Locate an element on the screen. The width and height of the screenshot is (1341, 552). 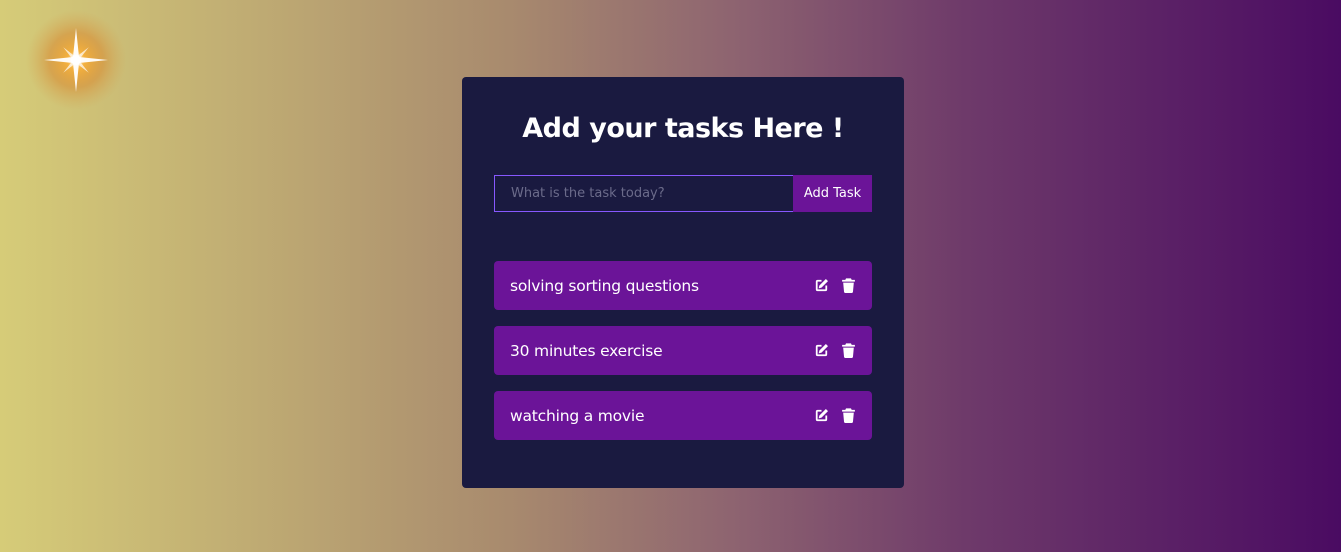
todo-item: solving sorting questions is located at coordinates (683, 285).